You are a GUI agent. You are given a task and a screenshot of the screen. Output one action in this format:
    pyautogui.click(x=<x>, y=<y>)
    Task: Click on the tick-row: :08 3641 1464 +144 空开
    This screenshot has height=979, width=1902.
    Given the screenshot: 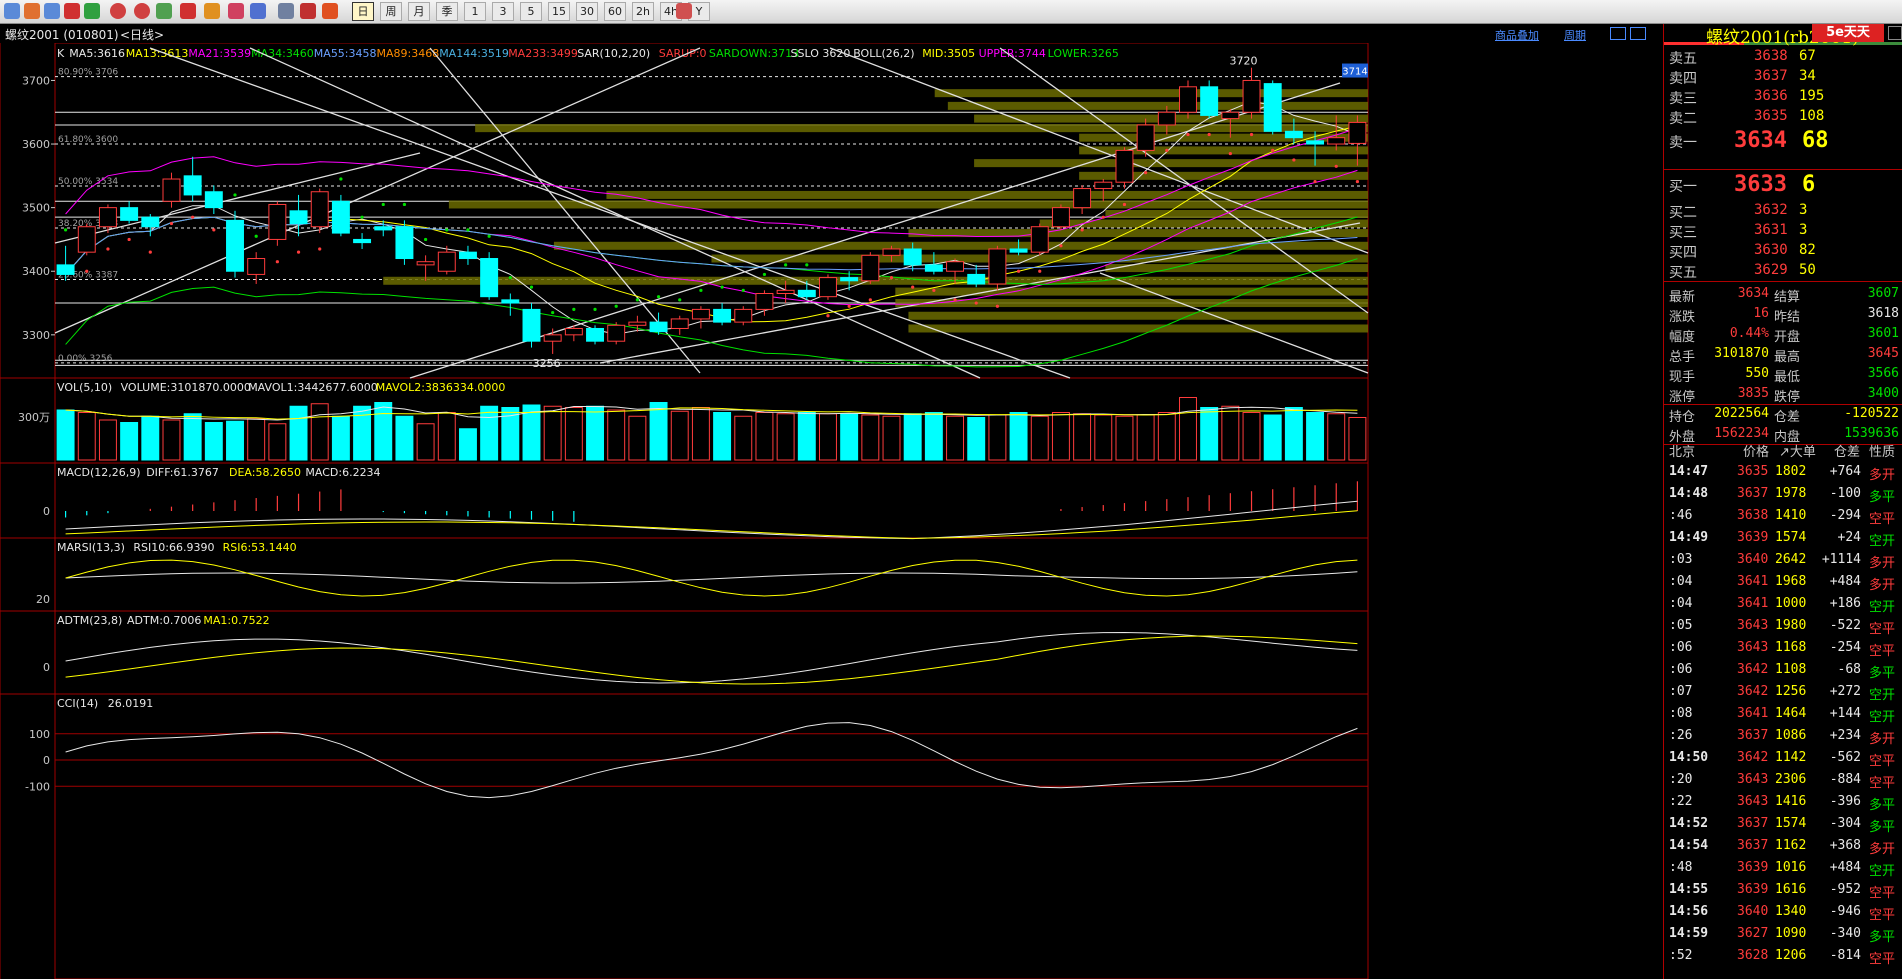 What is the action you would take?
    pyautogui.click(x=1783, y=714)
    